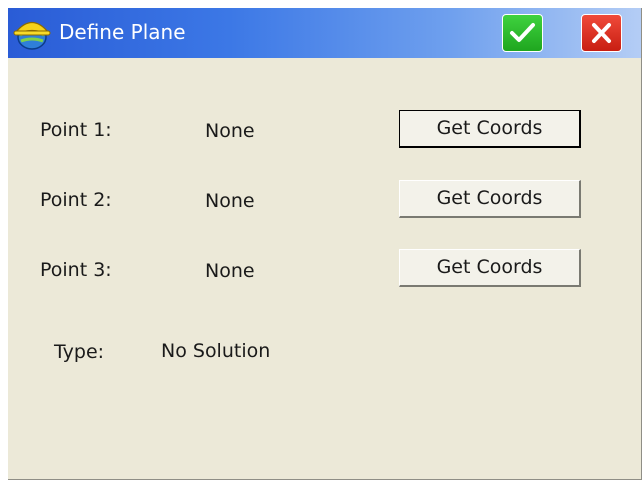 The image size is (644, 482). Describe the element at coordinates (79, 352) in the screenshot. I see `type-label: Type:` at that location.